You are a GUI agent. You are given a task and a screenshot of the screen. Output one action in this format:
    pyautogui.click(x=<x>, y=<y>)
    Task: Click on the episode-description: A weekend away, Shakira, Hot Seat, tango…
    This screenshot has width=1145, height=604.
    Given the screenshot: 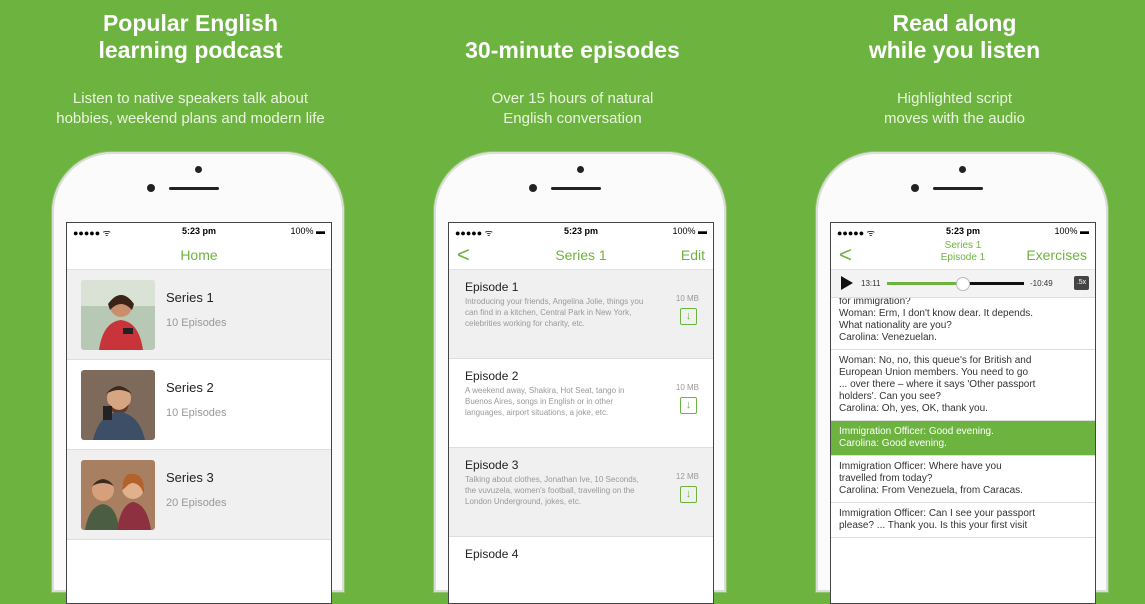 What is the action you would take?
    pyautogui.click(x=545, y=401)
    